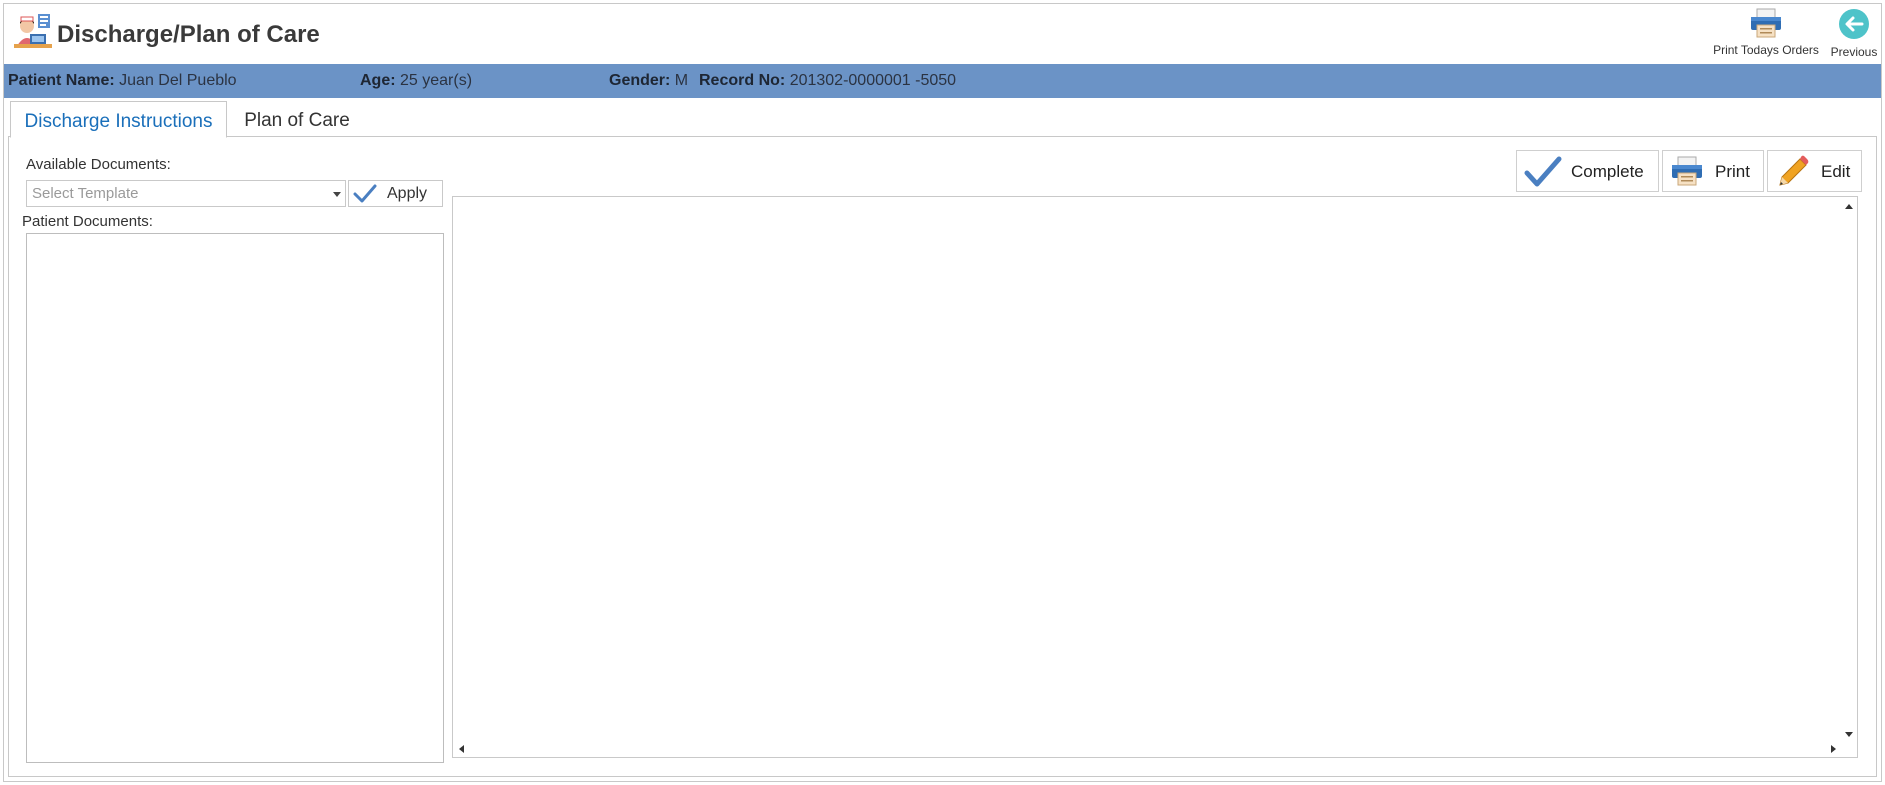  What do you see at coordinates (1849, 734) in the screenshot?
I see `scroll-down-icon` at bounding box center [1849, 734].